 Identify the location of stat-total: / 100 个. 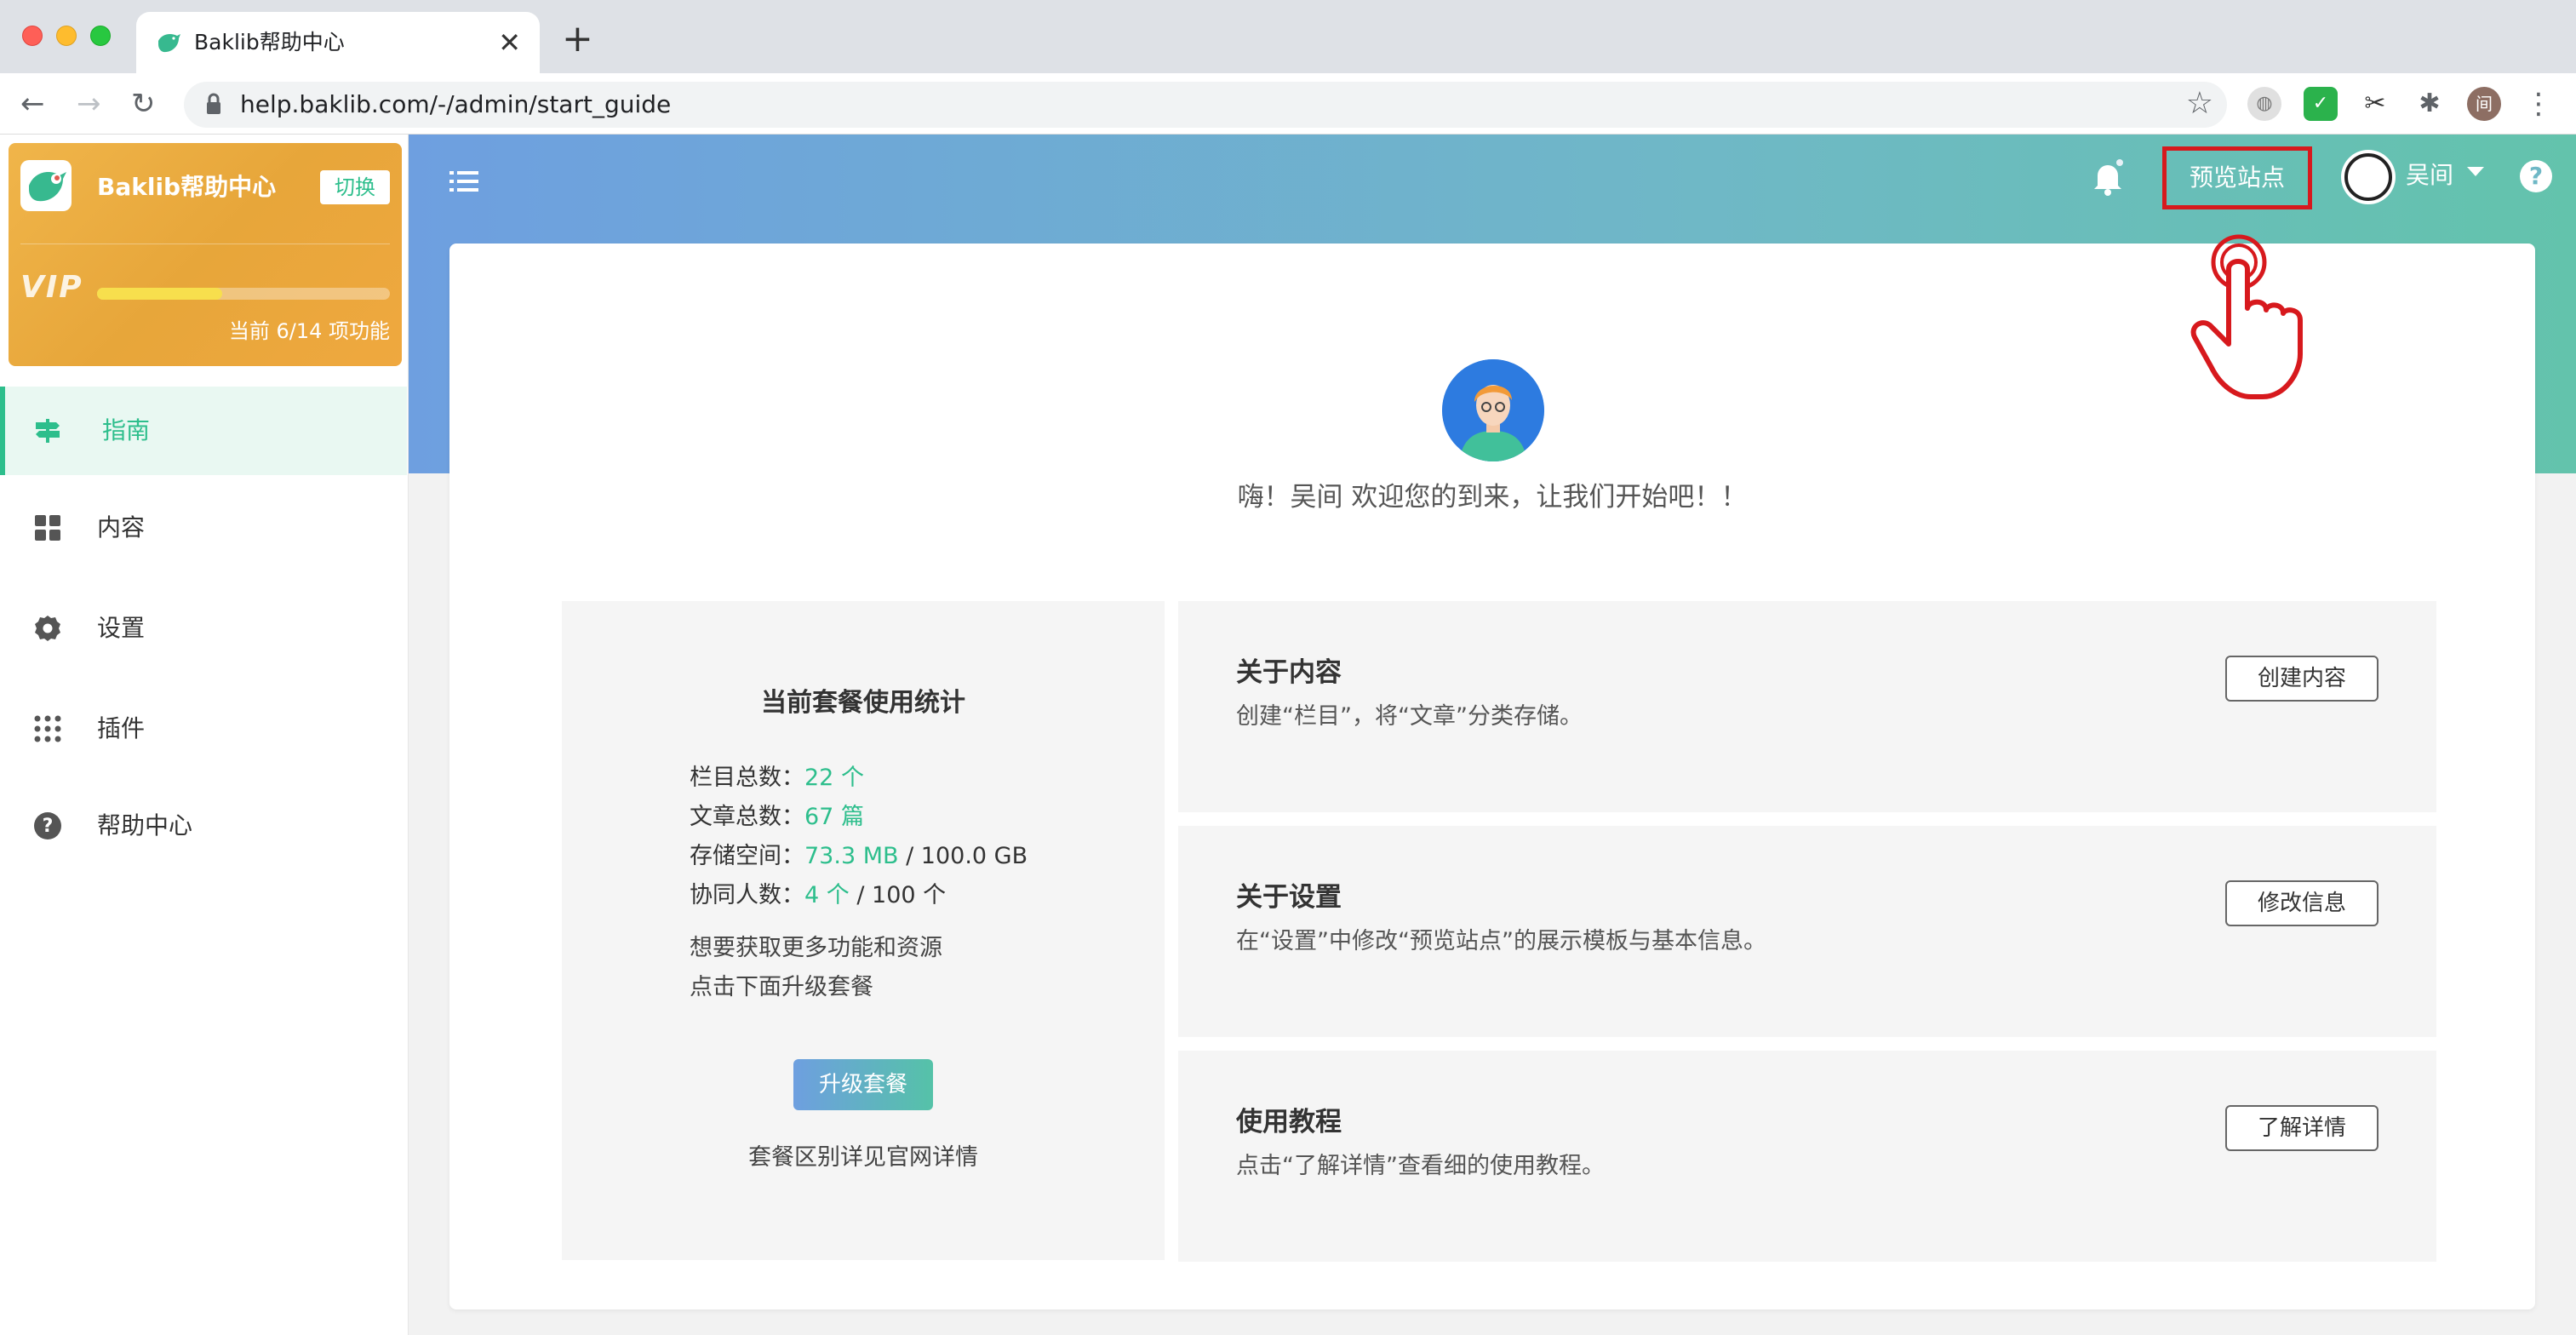
(898, 895).